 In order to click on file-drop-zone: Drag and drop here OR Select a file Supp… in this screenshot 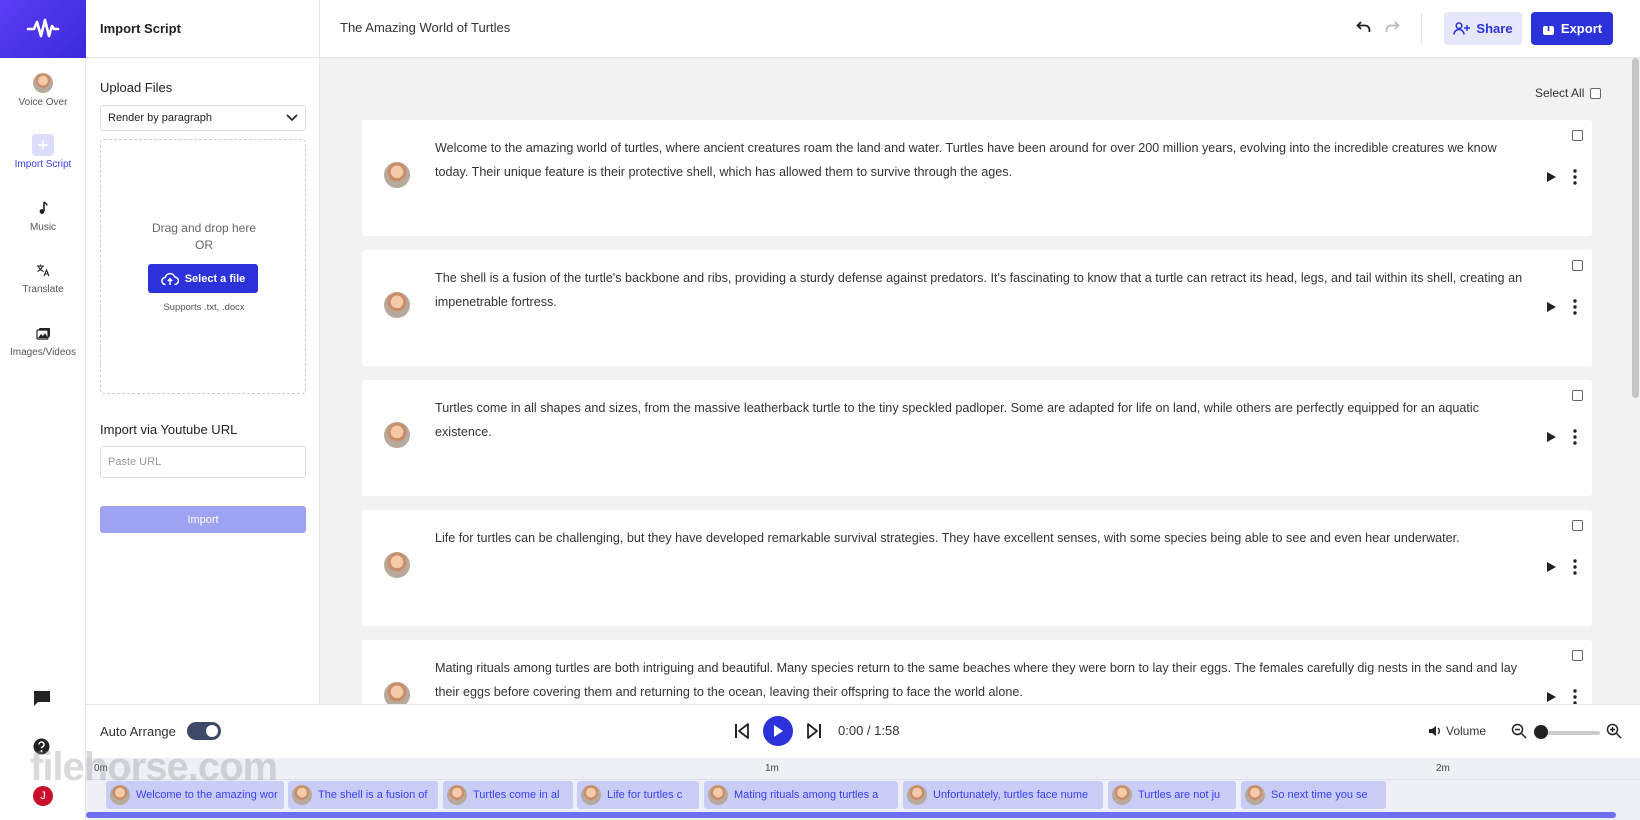, I will do `click(203, 266)`.